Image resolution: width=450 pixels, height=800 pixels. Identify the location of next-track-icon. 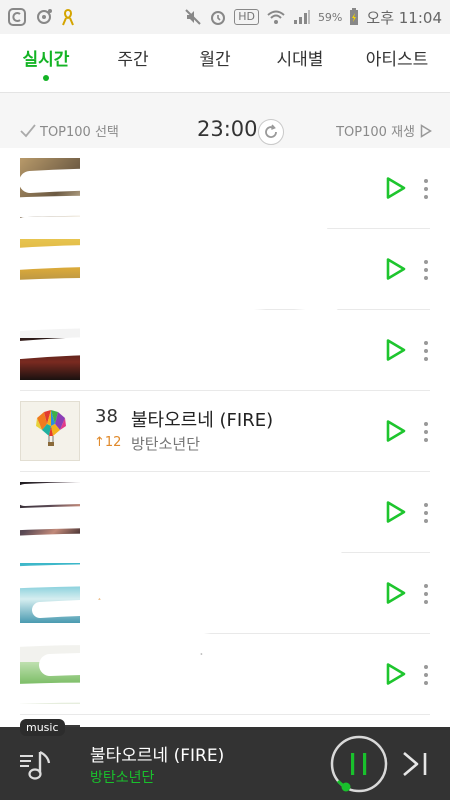
(415, 764).